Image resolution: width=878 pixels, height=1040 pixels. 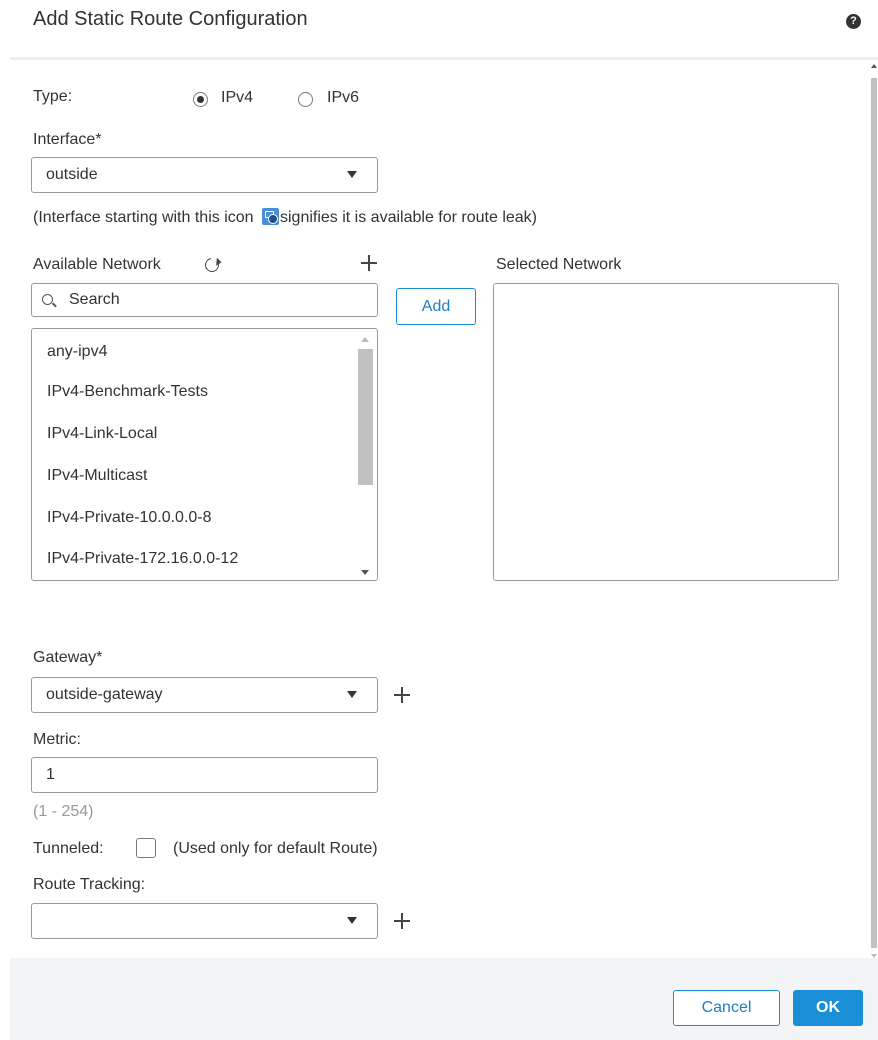 What do you see at coordinates (436, 306) in the screenshot?
I see `add-button: Add` at bounding box center [436, 306].